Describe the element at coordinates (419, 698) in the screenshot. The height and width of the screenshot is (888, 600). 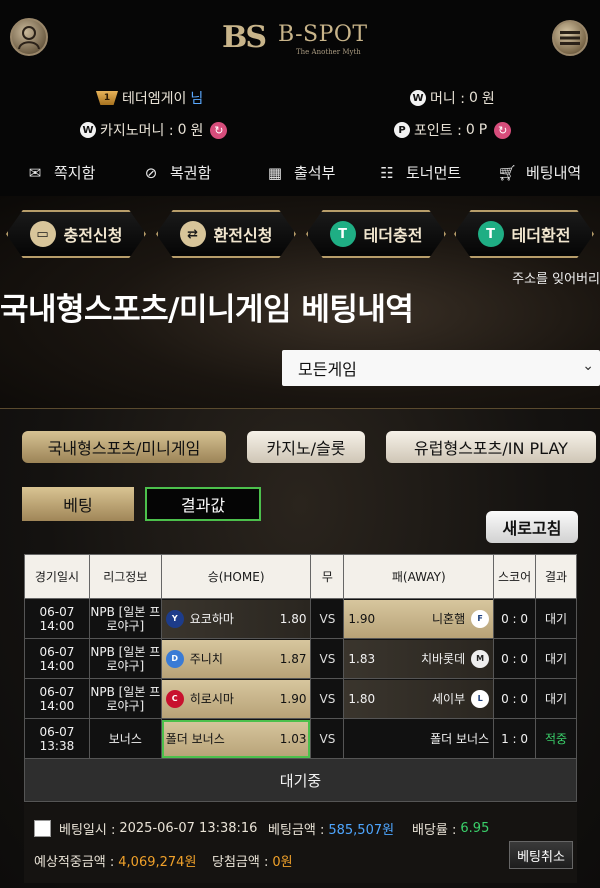
I see `away-pick: 1.80 세이부 L` at that location.